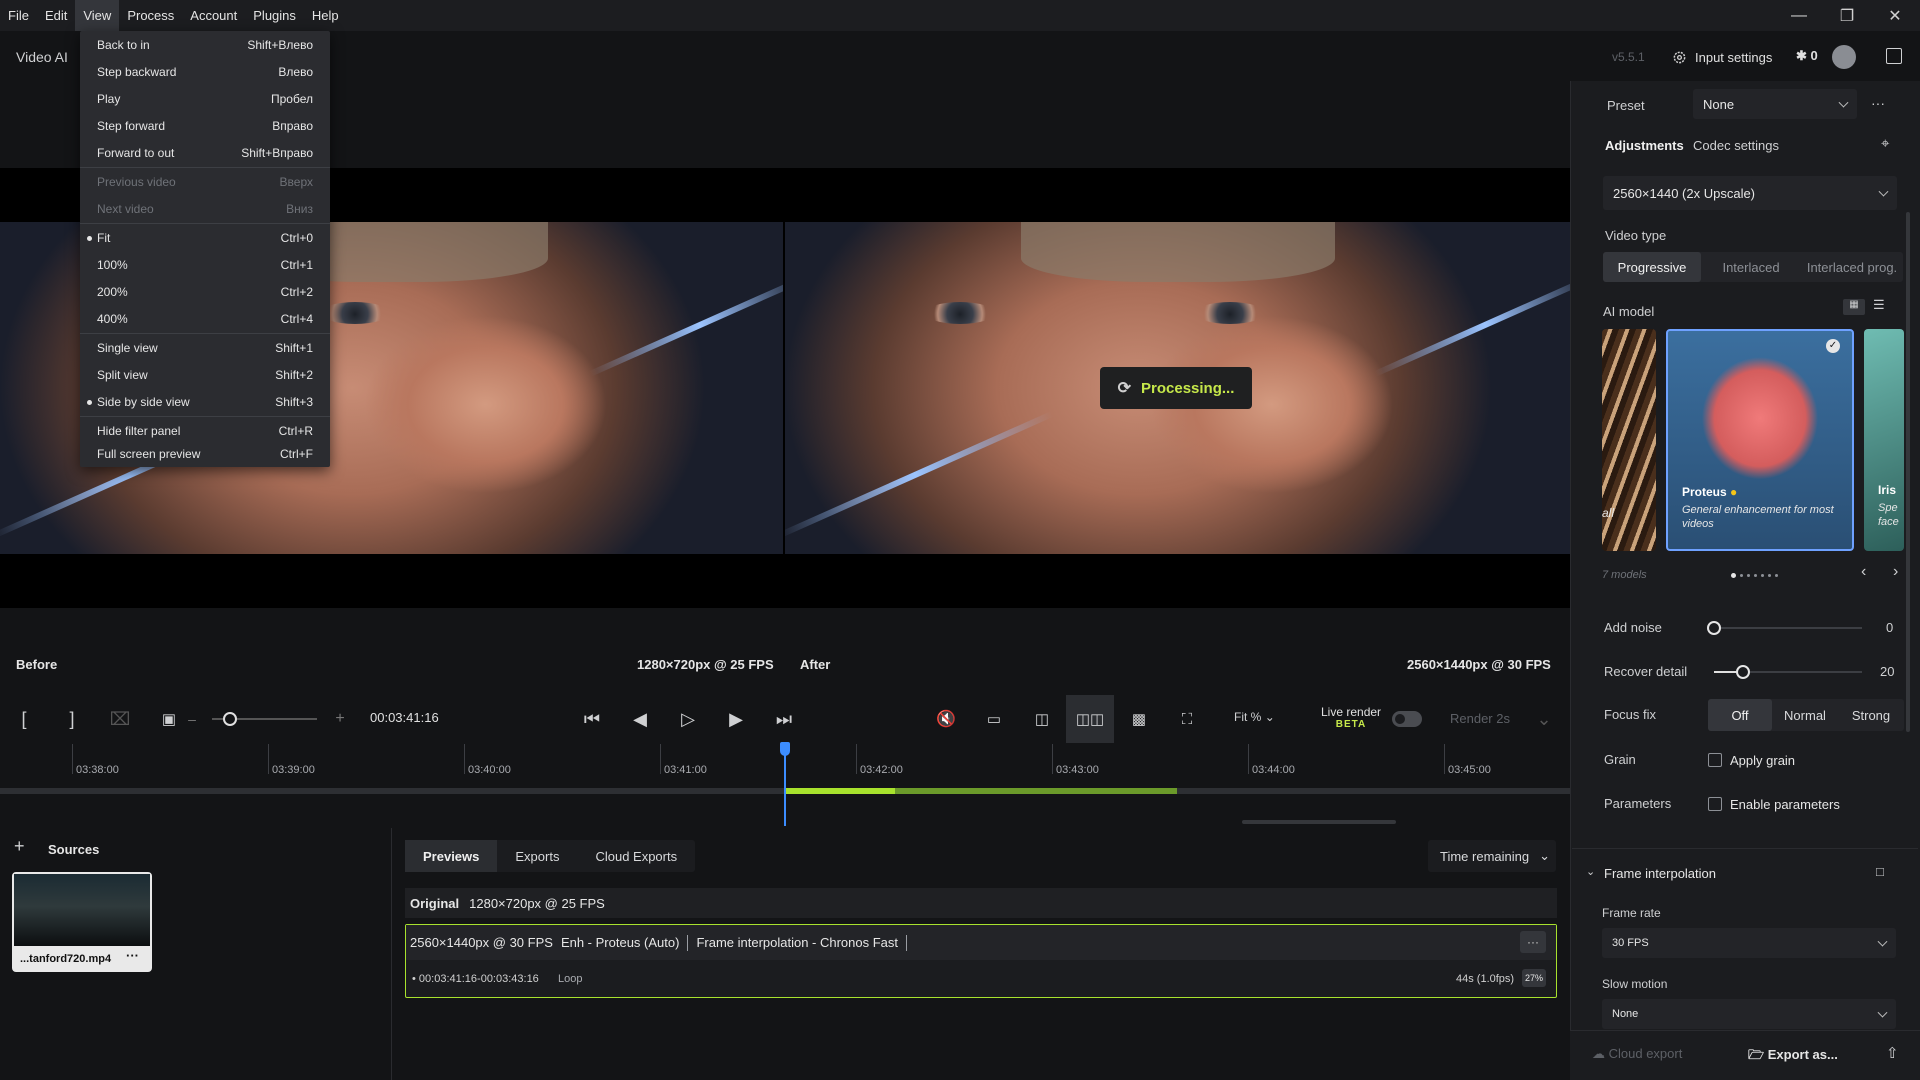 The width and height of the screenshot is (1920, 1080). What do you see at coordinates (205, 264) in the screenshot?
I see `menu-item-100: 100% Ctrl+1` at bounding box center [205, 264].